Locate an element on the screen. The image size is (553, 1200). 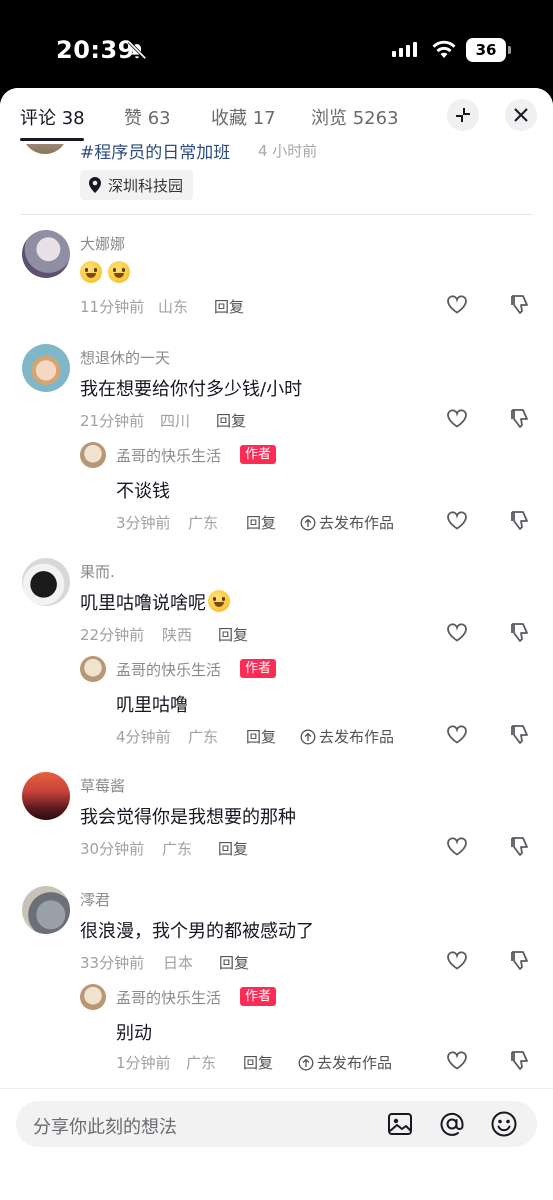
signal-icon is located at coordinates (404, 49).